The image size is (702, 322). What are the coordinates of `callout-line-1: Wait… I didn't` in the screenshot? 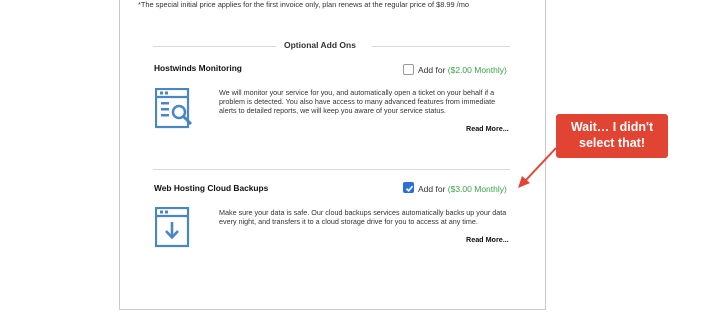 It's located at (612, 127).